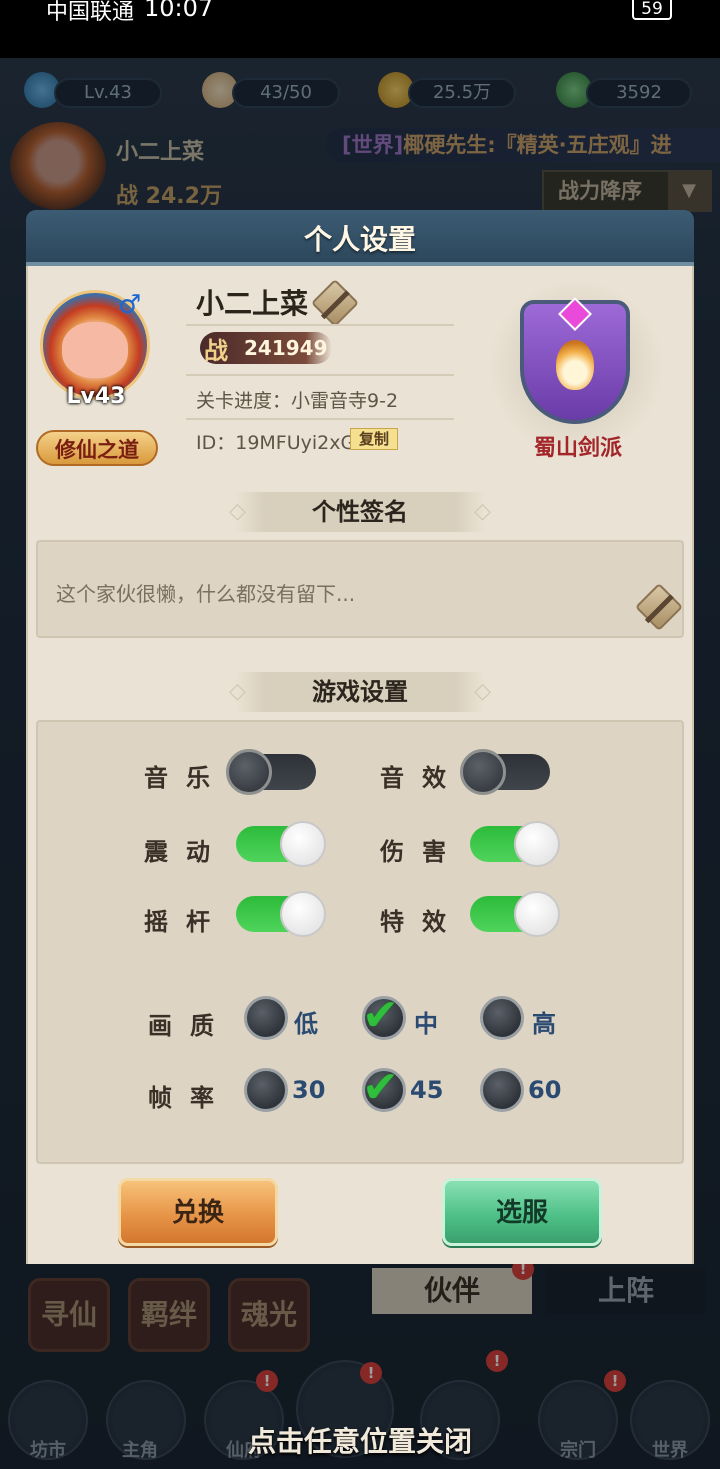 The image size is (720, 1469). I want to click on framerate-label: 帧率, so click(190, 1098).